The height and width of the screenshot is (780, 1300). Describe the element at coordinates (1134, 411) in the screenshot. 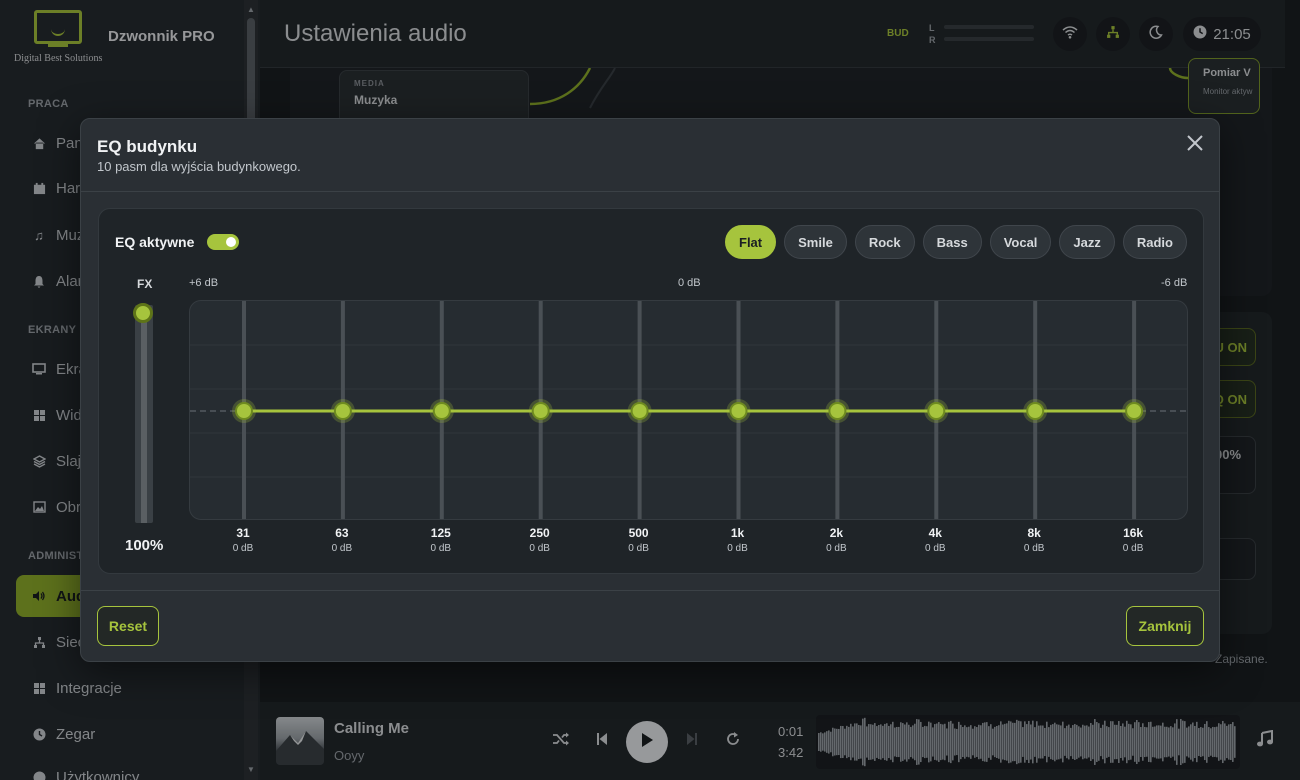

I see `band-knob-16k` at that location.